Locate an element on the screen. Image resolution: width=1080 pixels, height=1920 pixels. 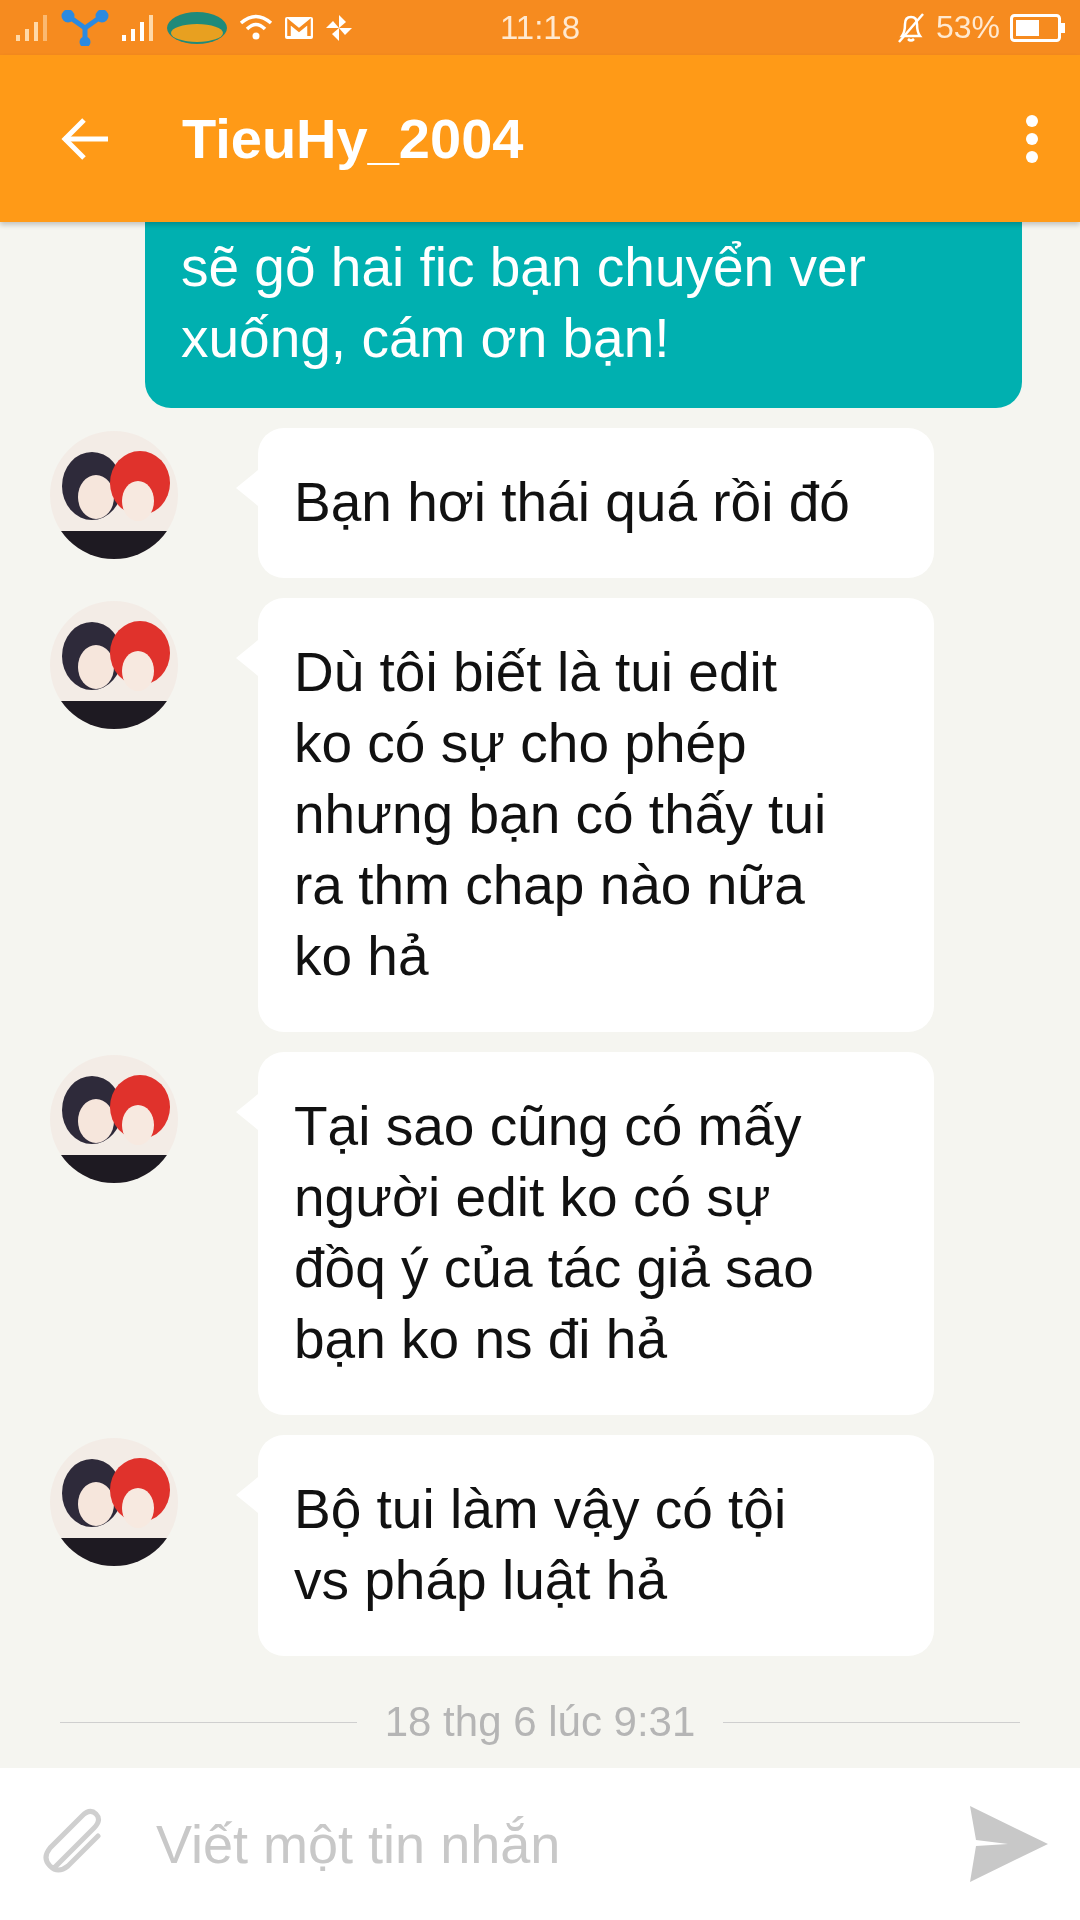
received-message: Bạn hơi thái quá rồi đó is located at coordinates (596, 503).